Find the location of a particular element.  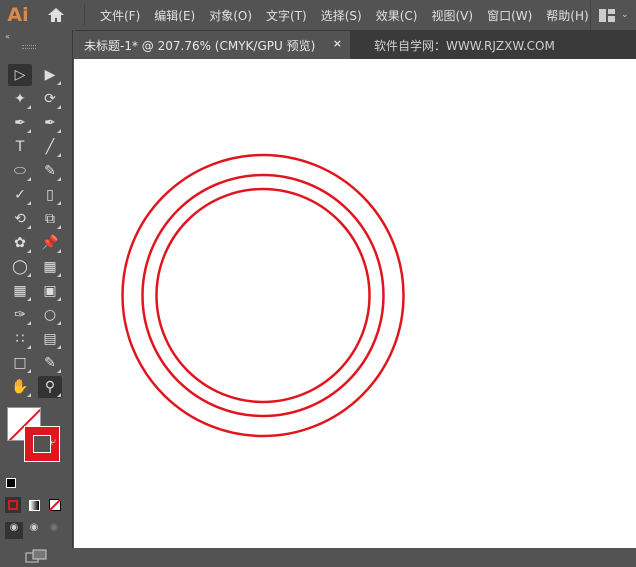

inner-circle is located at coordinates (263, 295).